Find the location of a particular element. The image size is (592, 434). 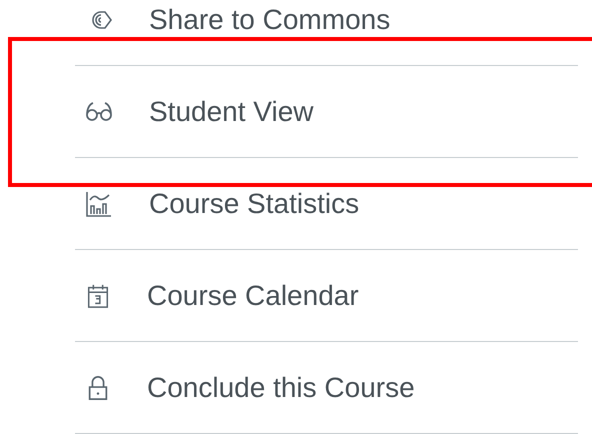

menu-item: Share to Commons is located at coordinates (232, 20).